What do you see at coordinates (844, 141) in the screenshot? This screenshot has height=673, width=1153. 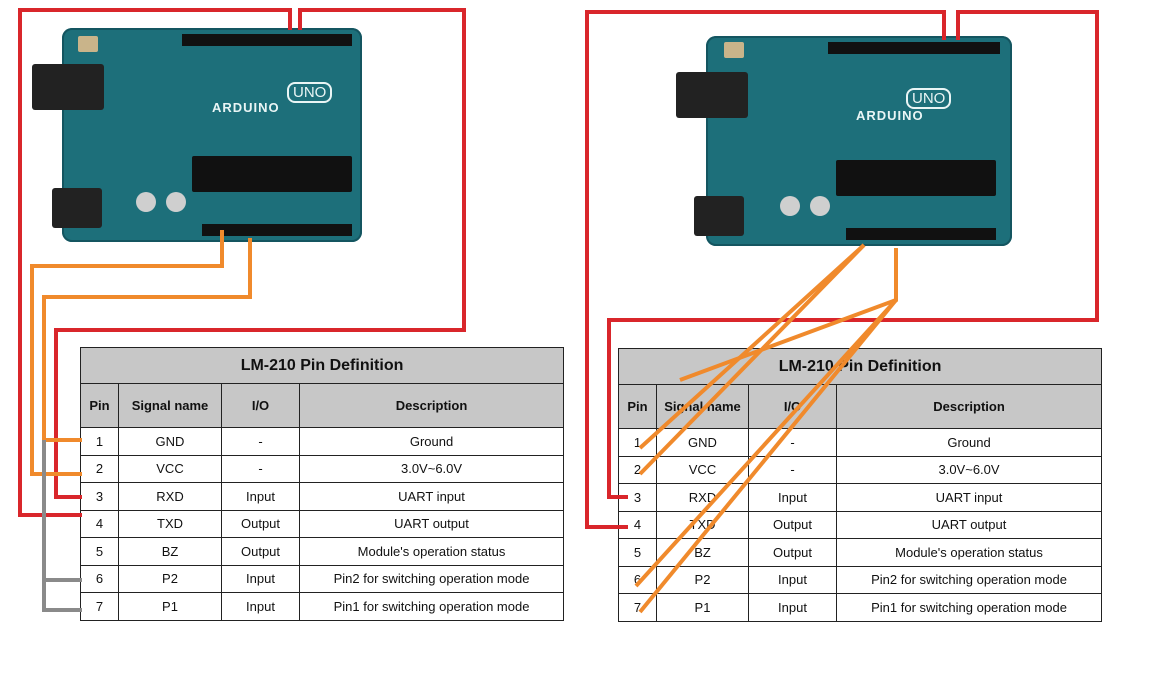 I see `arduino-board-right: ARDUINO UNO` at bounding box center [844, 141].